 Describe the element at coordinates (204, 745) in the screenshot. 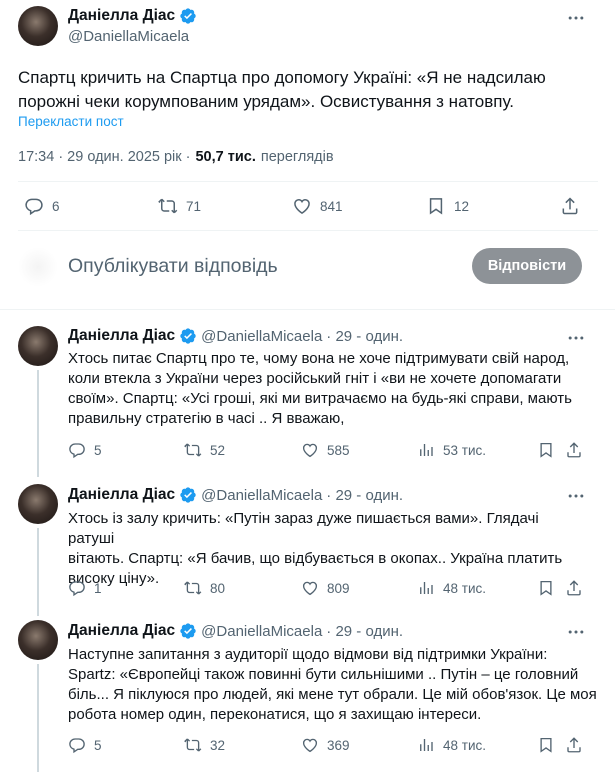

I see `repost-action: 32` at that location.